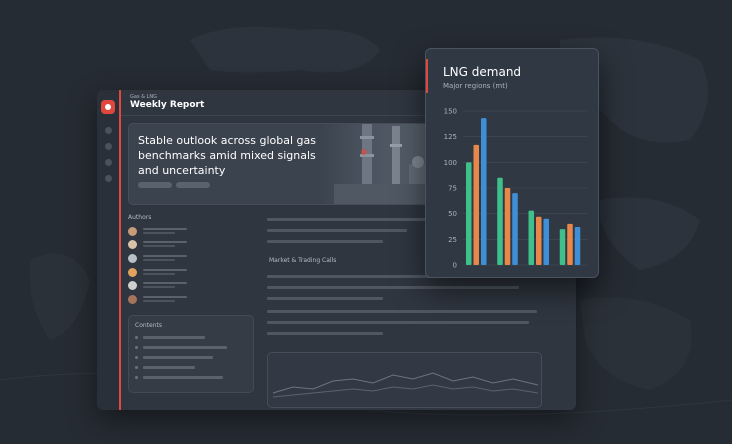  Describe the element at coordinates (452, 189) in the screenshot. I see `y-tick-label: 75` at that location.